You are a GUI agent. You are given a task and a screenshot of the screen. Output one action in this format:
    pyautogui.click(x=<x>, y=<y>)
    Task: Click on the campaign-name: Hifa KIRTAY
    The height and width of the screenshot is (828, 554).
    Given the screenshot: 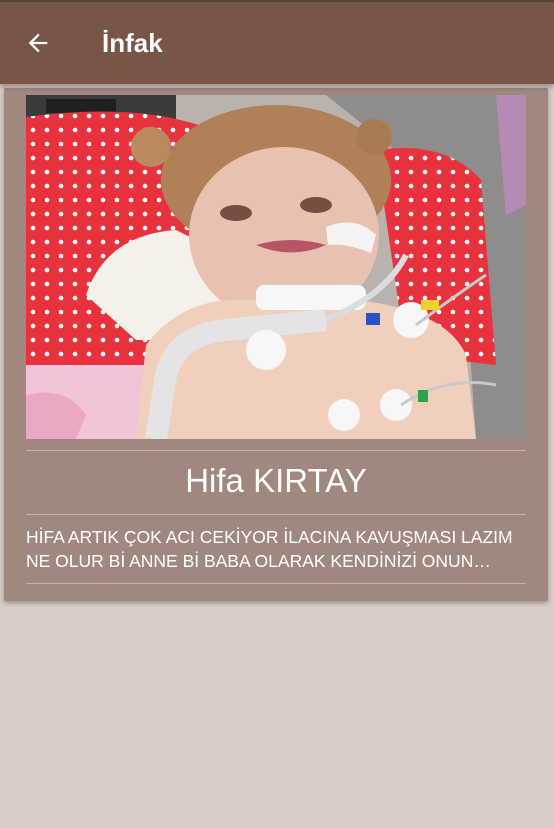 What is the action you would take?
    pyautogui.click(x=276, y=480)
    